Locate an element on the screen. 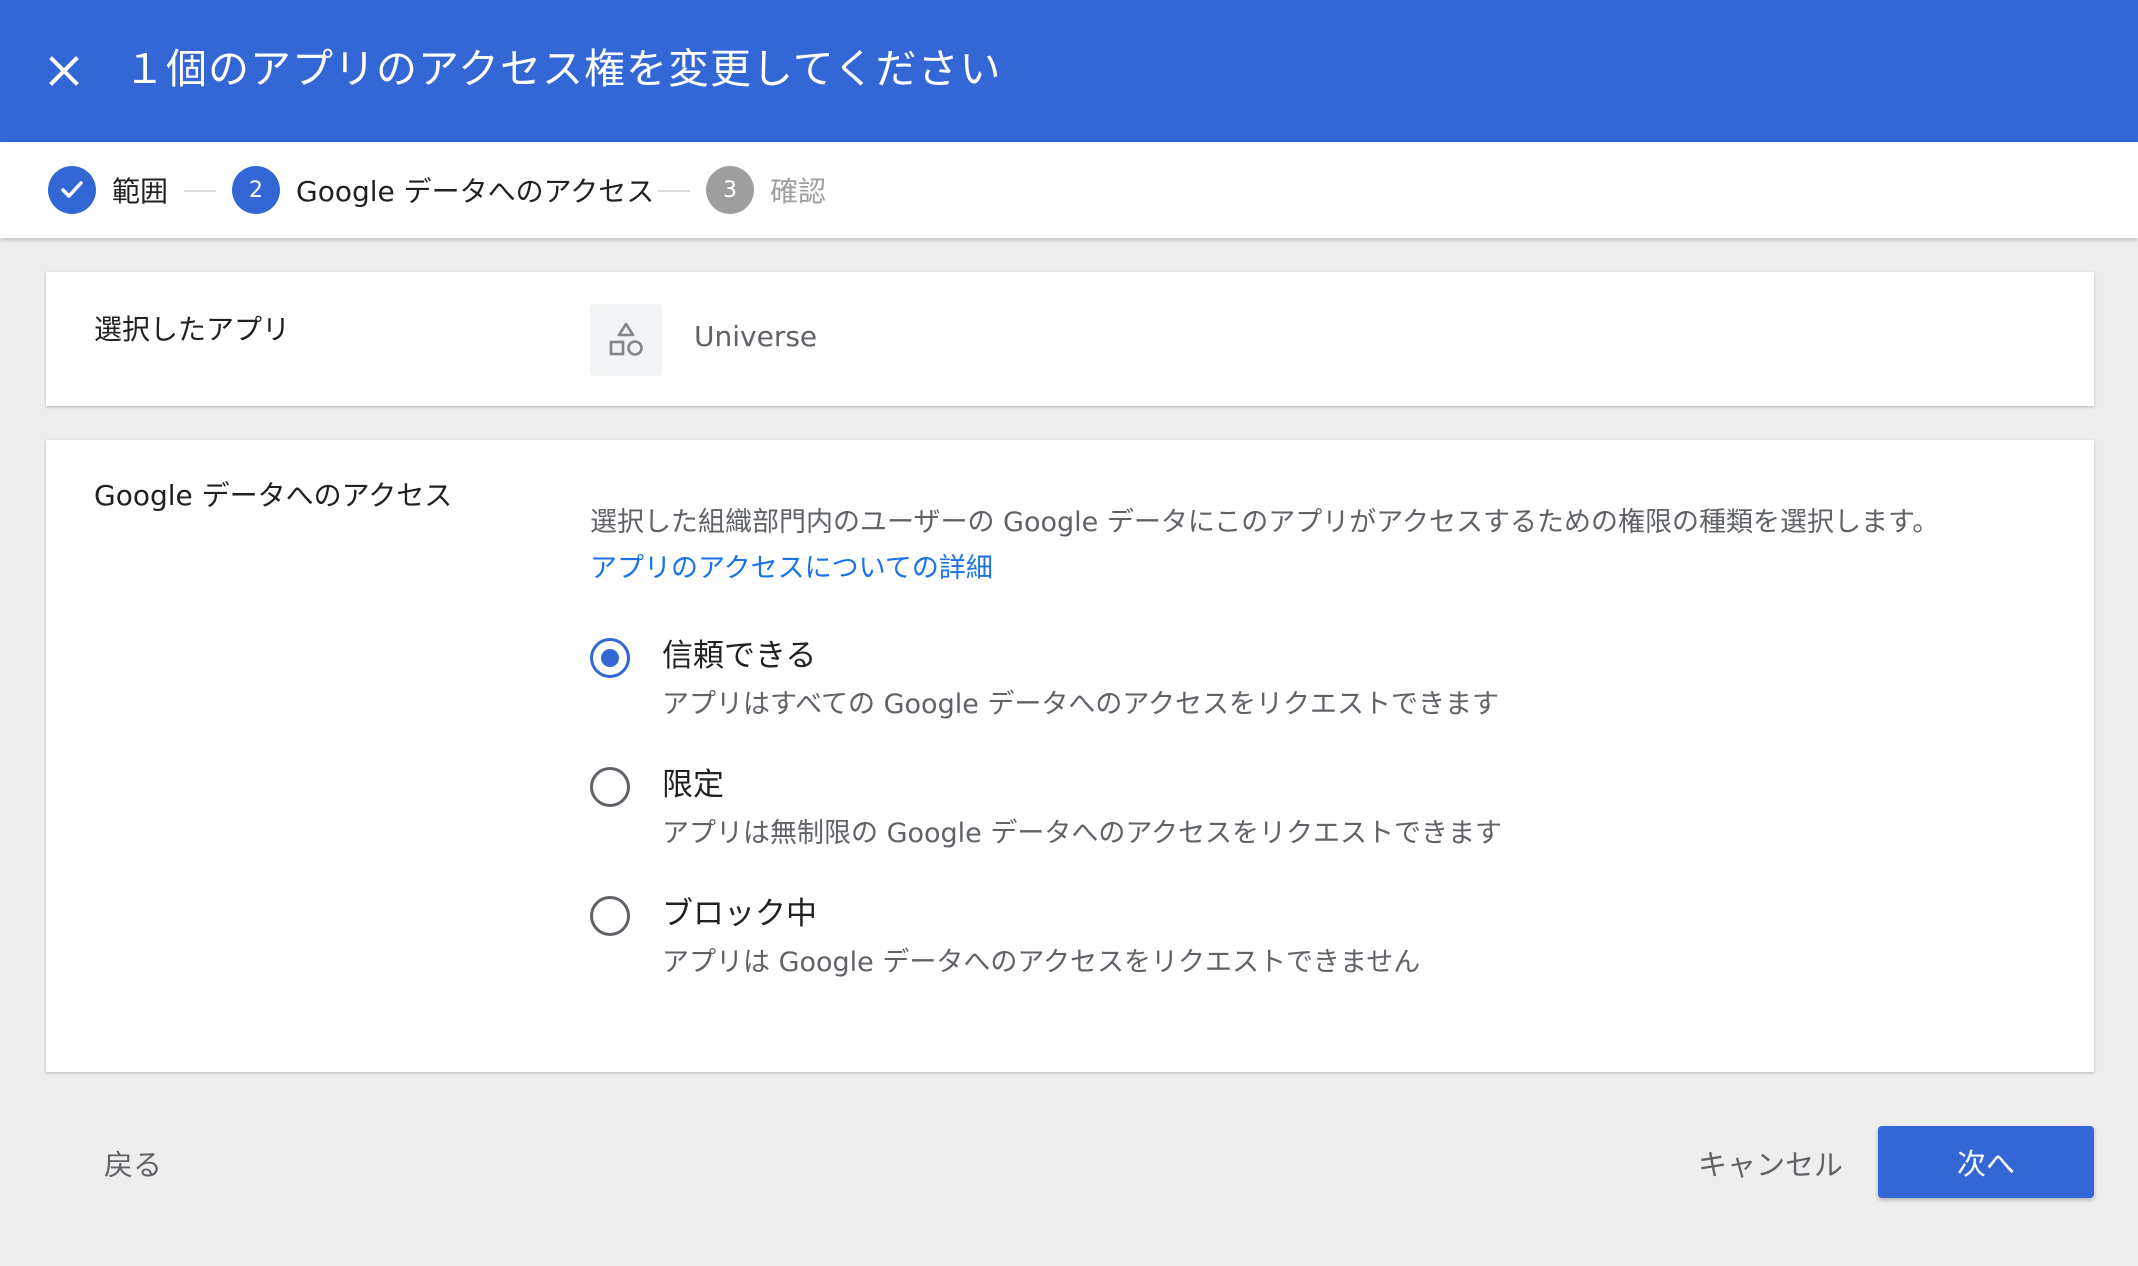  option-blocked: ブロック中 アプリは Google データへのアクセスをリクエストできません is located at coordinates (1240, 943).